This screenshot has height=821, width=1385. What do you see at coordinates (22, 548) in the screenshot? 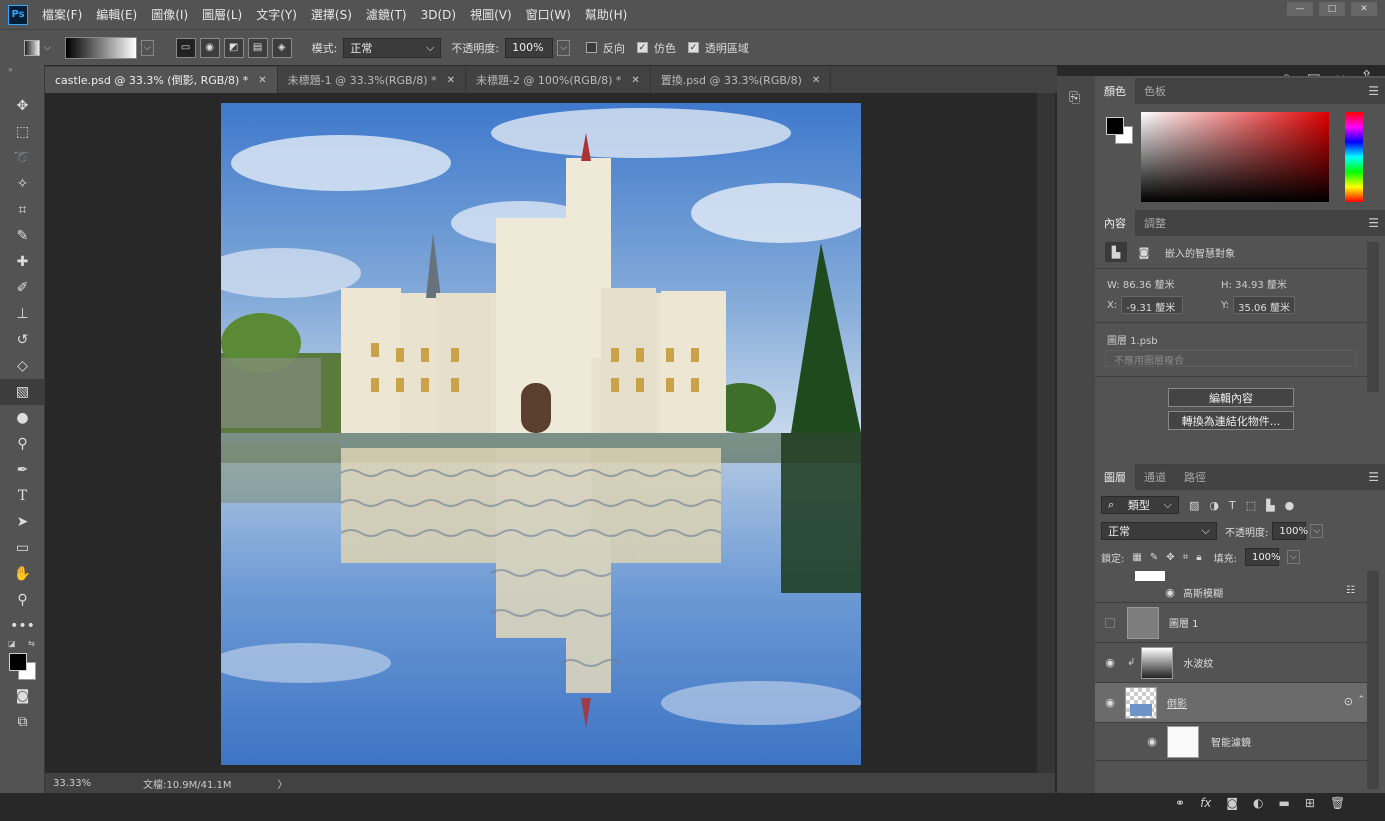
I see `rectangle-tool-icon: ▭` at bounding box center [22, 548].